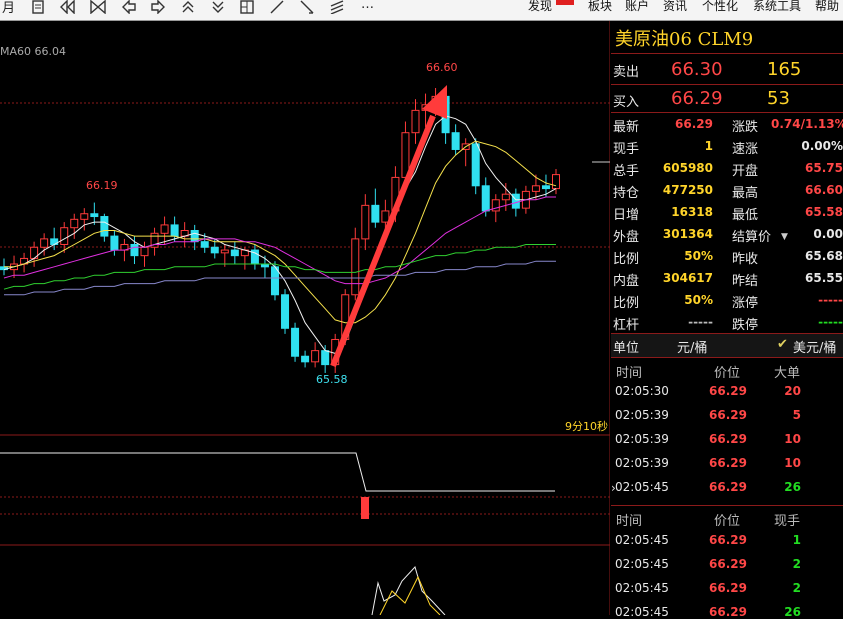 The image size is (843, 619). I want to click on stat-label: 日增, so click(626, 215).